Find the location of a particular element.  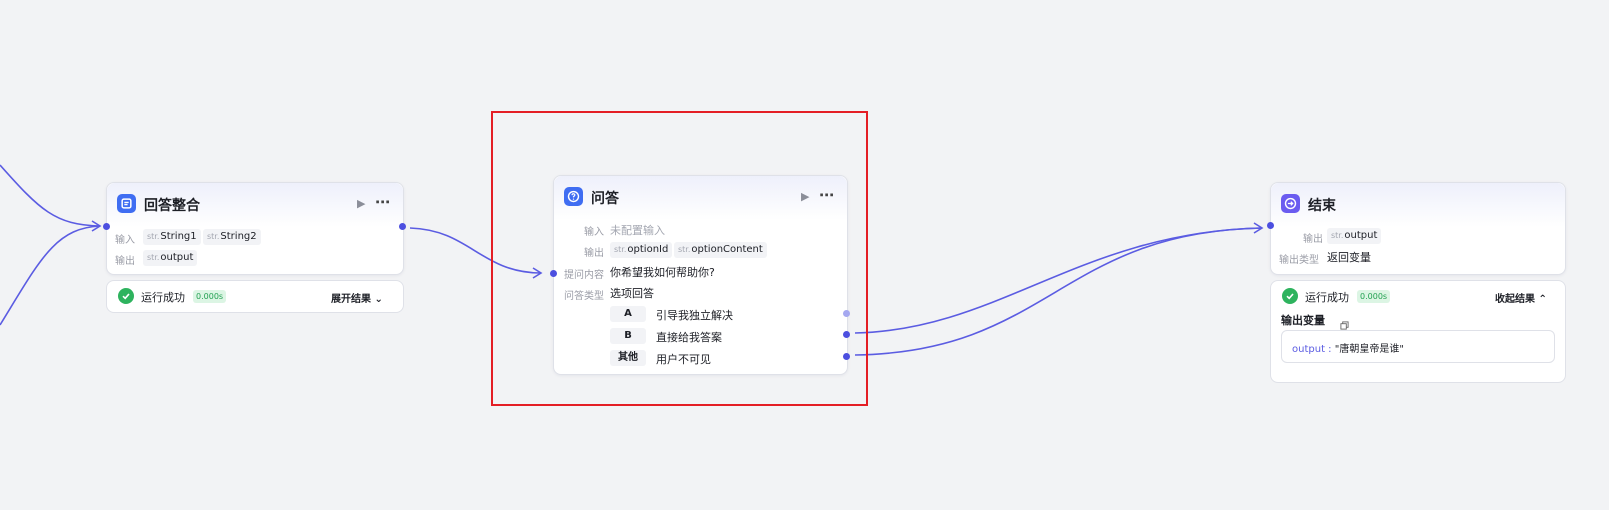

run-node-button: ▶ is located at coordinates (361, 203).